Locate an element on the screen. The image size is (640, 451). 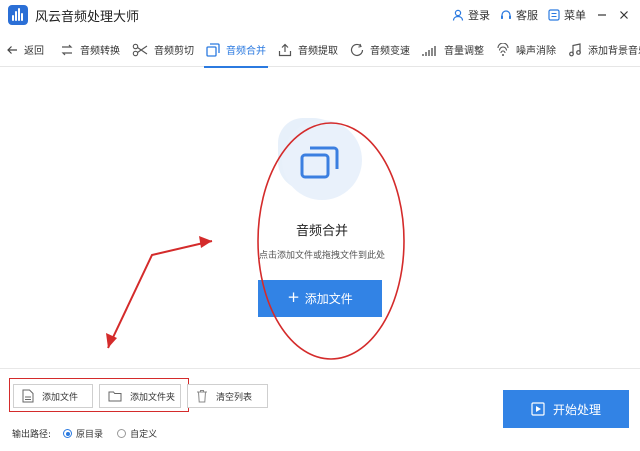
output-original-radio: 原目录 is located at coordinates (83, 433).